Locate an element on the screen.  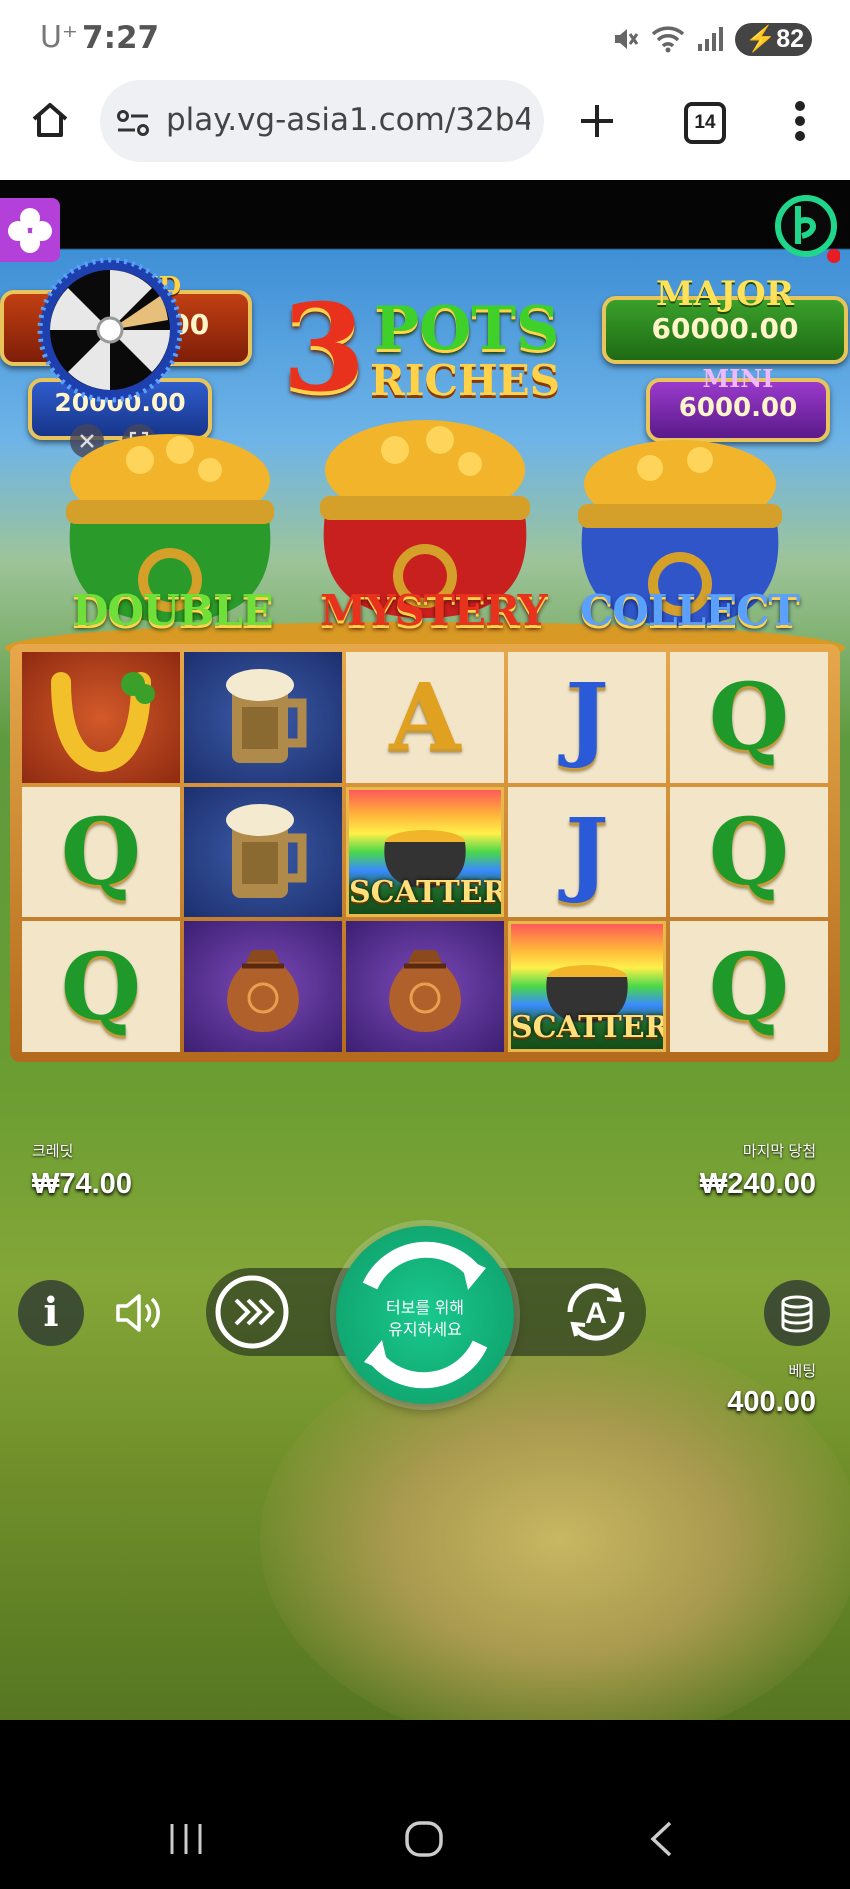
carrier-label: U⁺ is located at coordinates (59, 37).